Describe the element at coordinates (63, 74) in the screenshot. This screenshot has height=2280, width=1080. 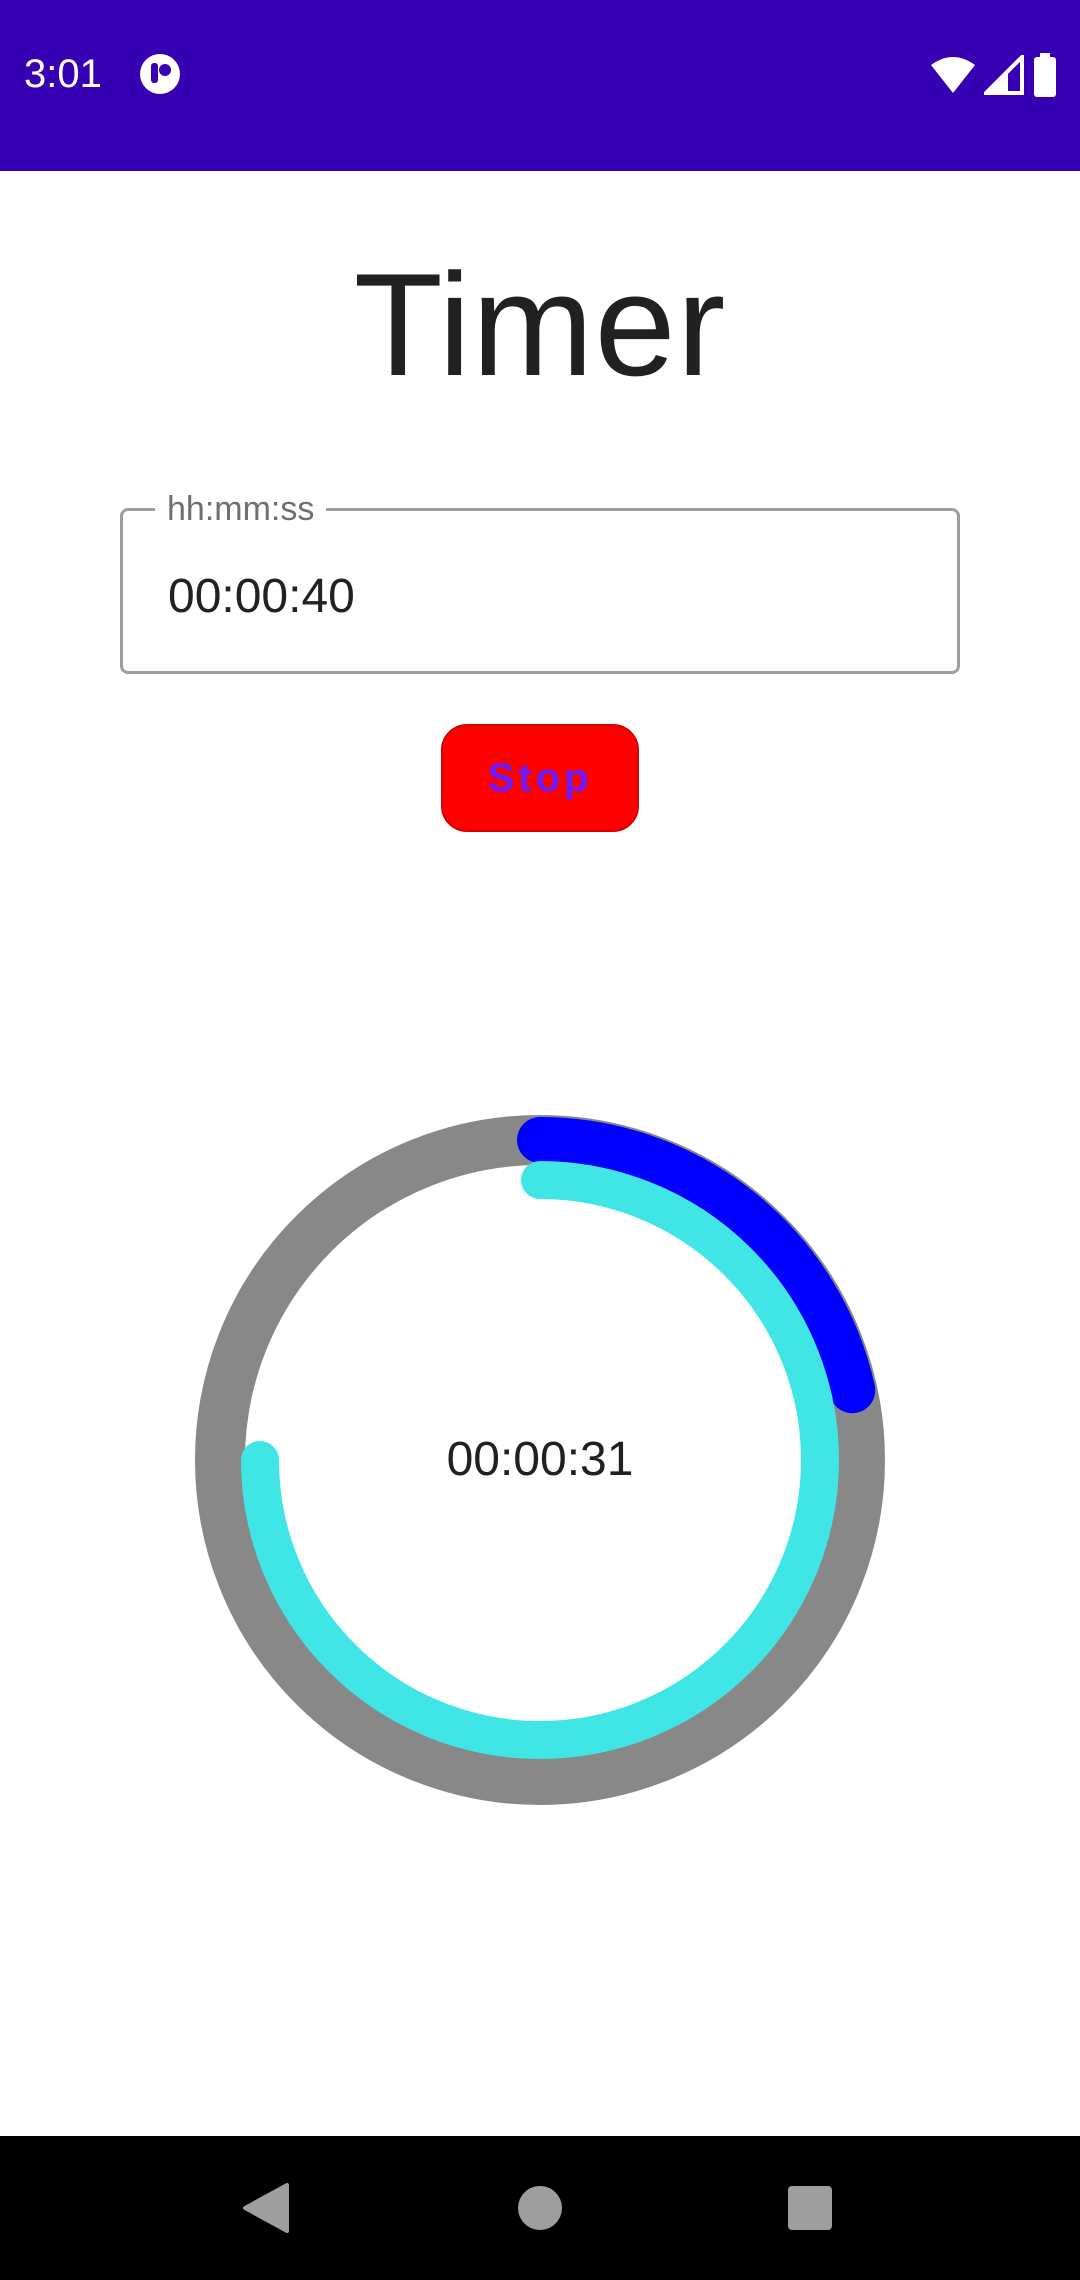
I see `status-time: 3:01` at that location.